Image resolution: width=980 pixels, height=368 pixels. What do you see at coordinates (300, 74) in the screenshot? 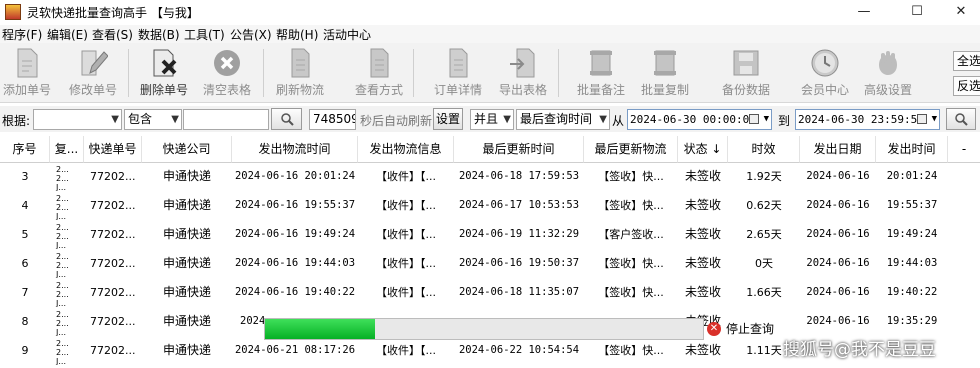
I see `refresh-logistics-button: 刷新物流` at bounding box center [300, 74].